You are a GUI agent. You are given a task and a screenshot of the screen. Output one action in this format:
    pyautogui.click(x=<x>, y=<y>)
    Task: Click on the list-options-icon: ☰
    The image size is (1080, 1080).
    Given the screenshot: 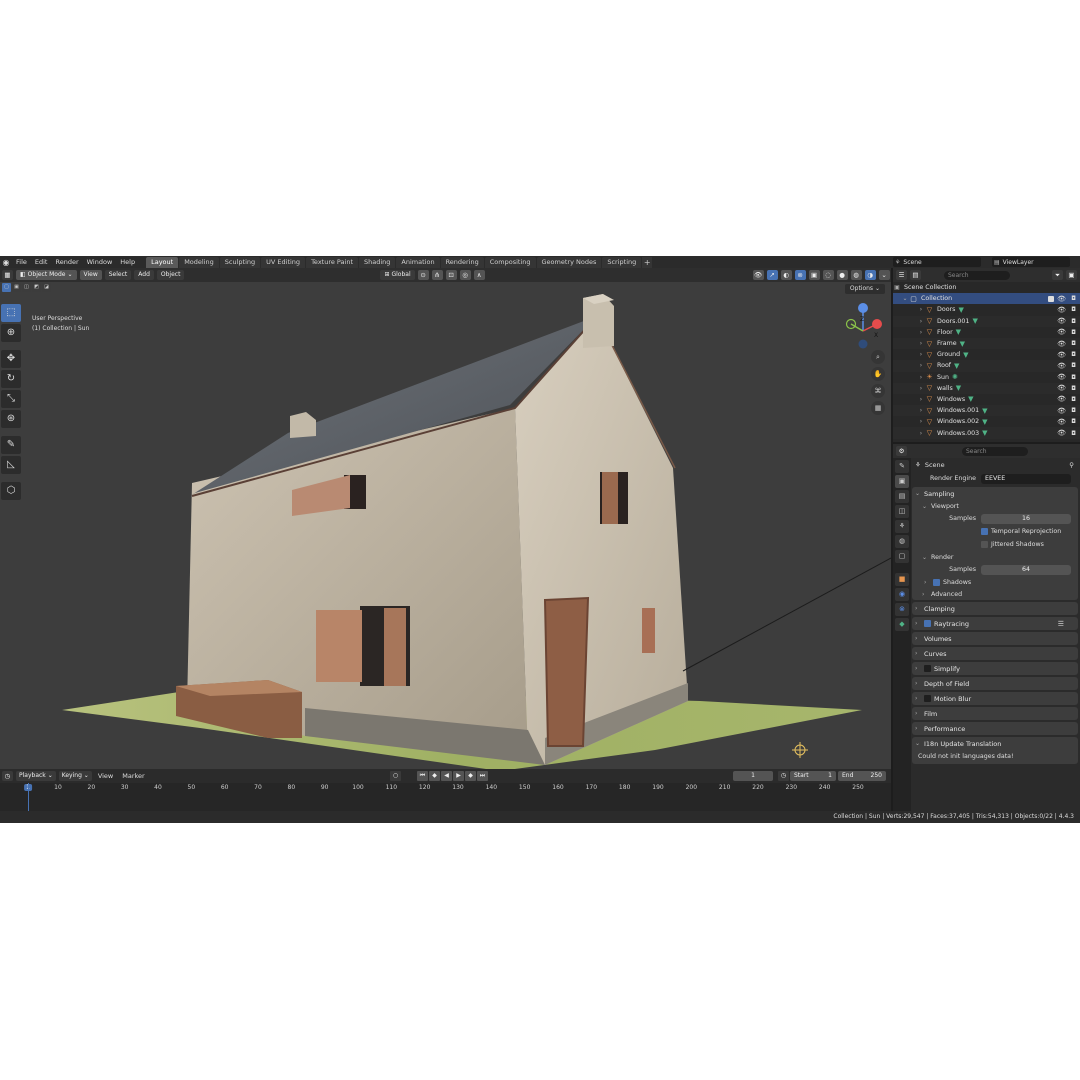 What is the action you would take?
    pyautogui.click(x=1061, y=624)
    